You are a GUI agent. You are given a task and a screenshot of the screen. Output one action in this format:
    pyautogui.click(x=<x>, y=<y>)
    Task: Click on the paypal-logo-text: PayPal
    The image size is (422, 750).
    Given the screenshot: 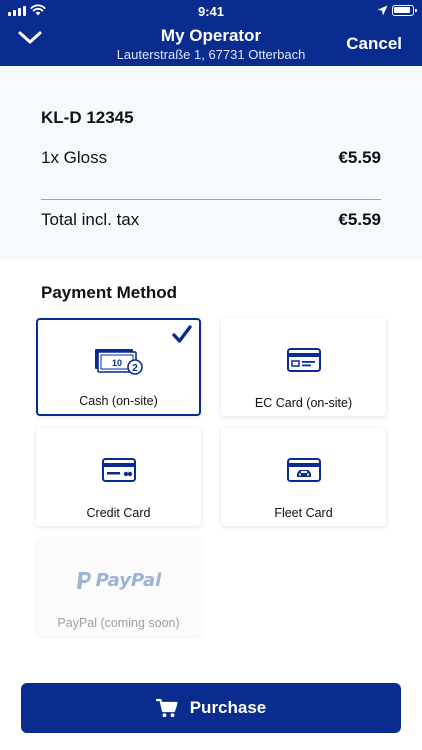 What is the action you would take?
    pyautogui.click(x=128, y=580)
    